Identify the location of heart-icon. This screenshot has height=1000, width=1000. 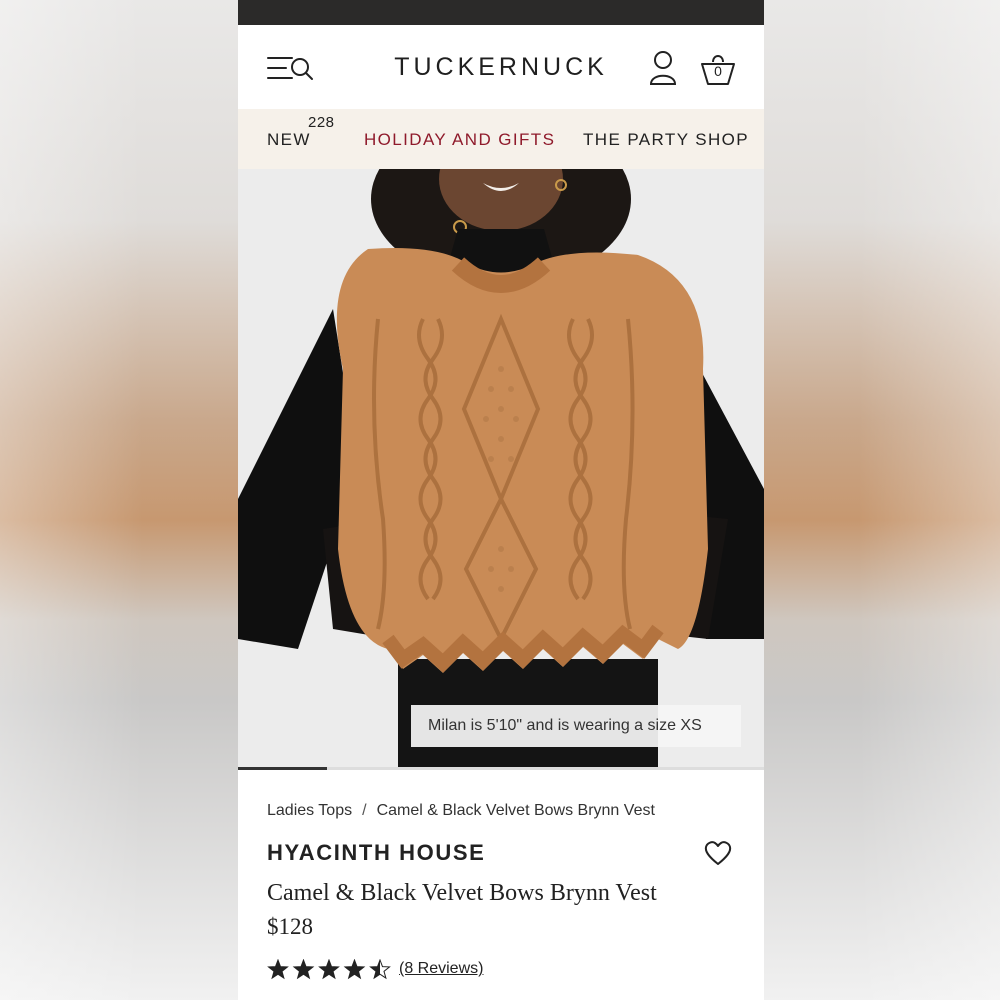
(718, 853).